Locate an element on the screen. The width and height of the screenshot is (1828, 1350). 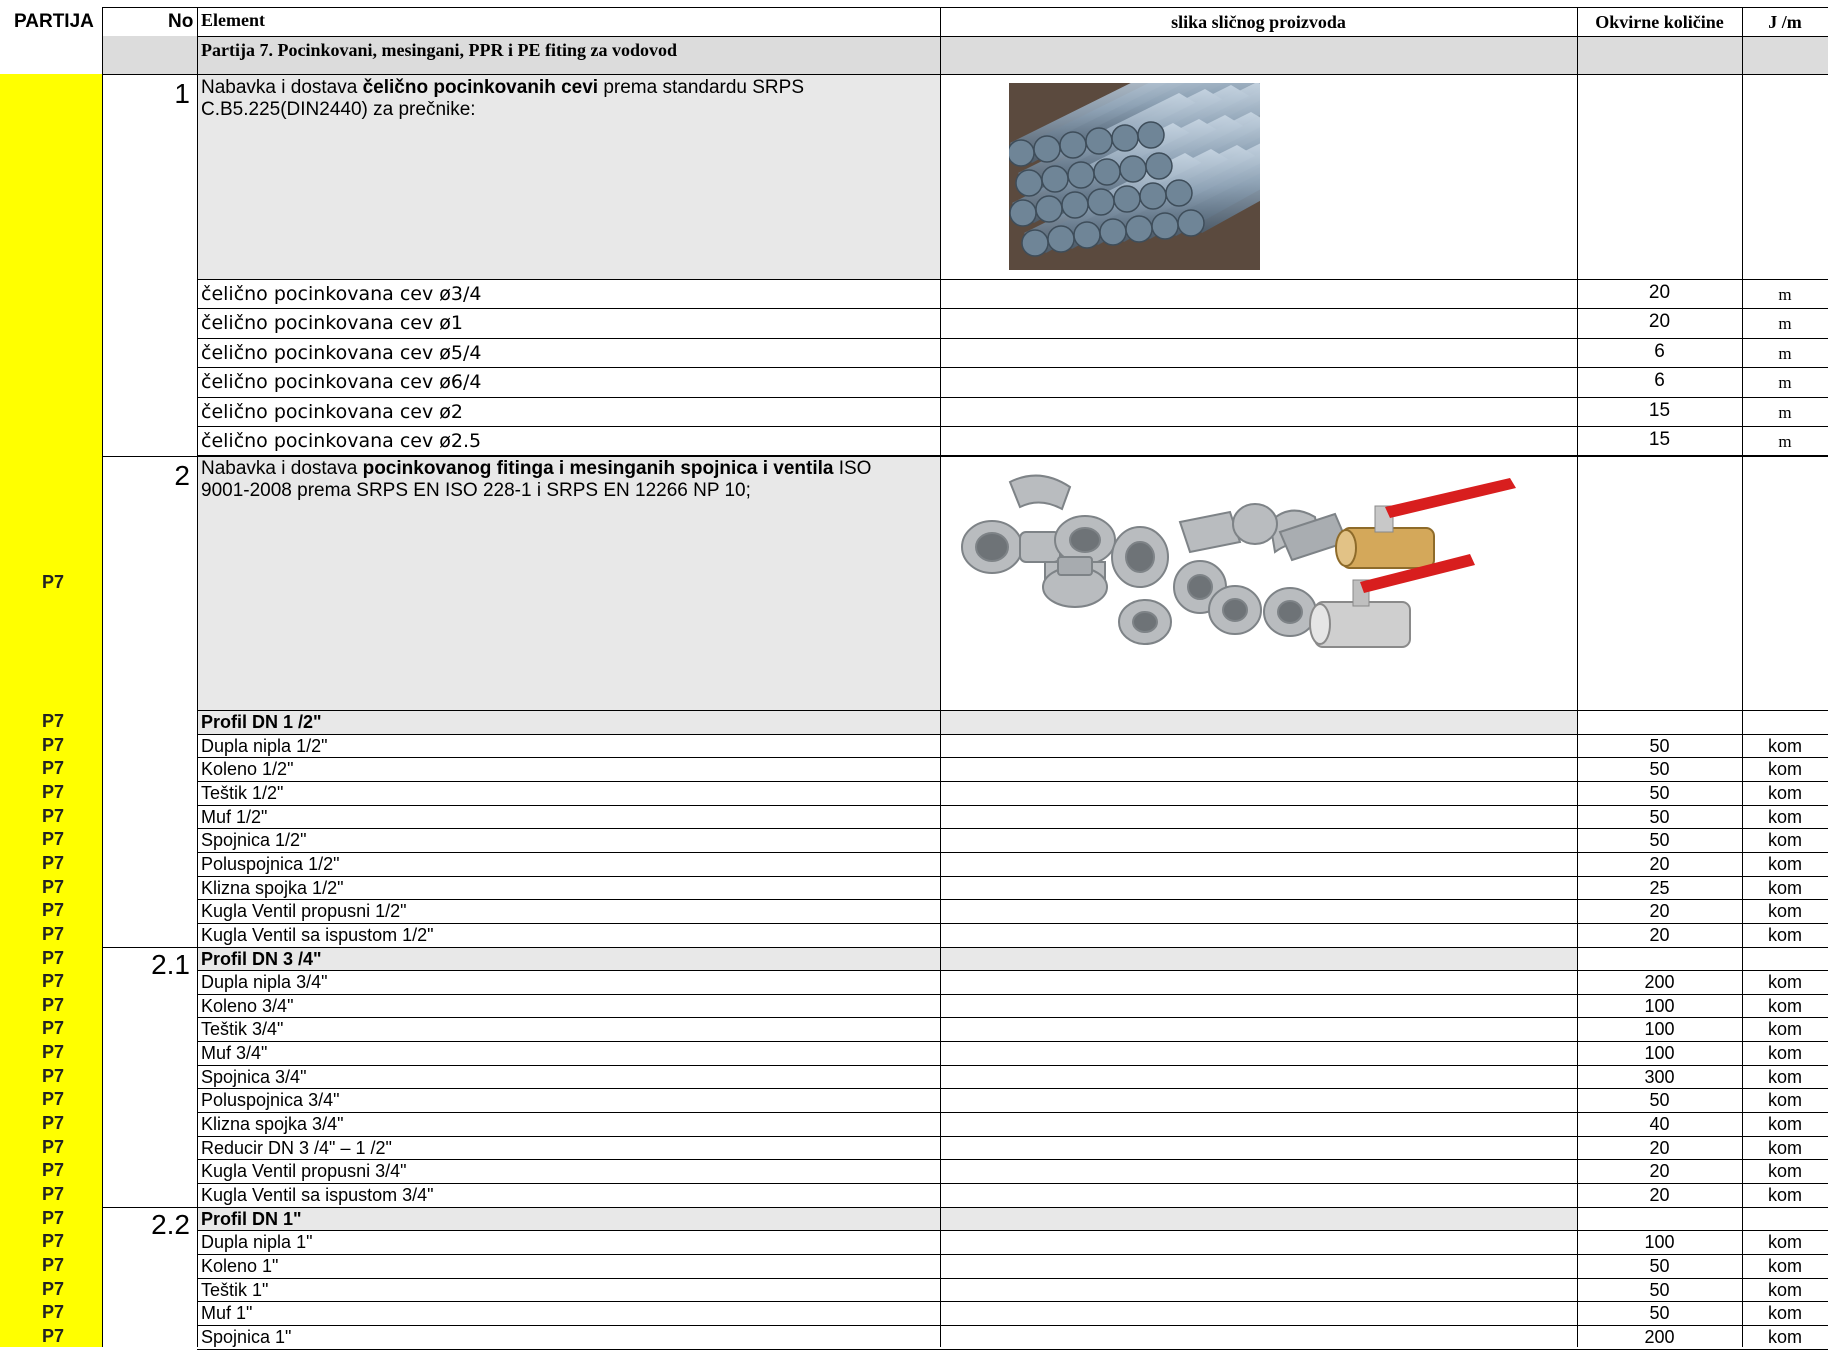
header-element: Element is located at coordinates (233, 20).